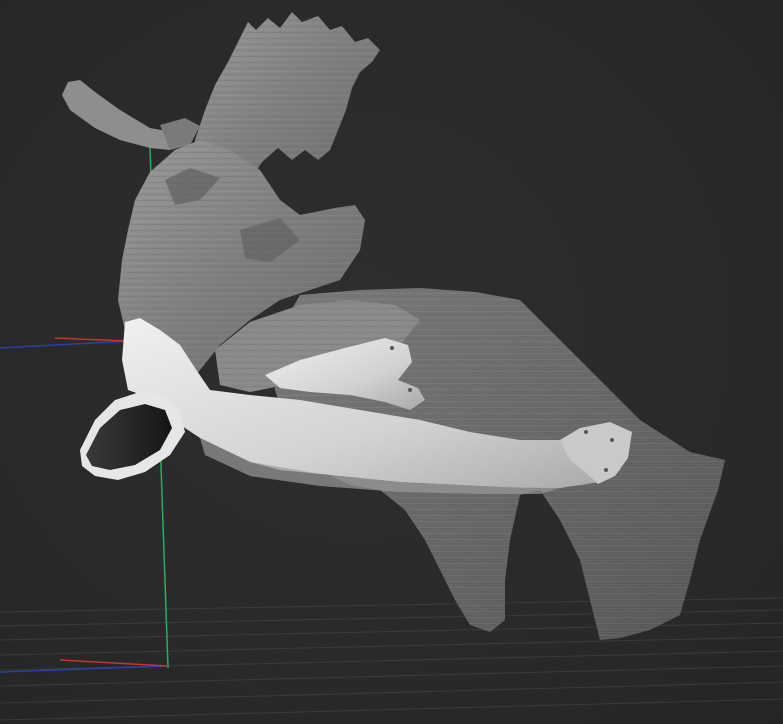 This screenshot has height=724, width=783. I want to click on scan-mirror-stalk, so click(117, 115).